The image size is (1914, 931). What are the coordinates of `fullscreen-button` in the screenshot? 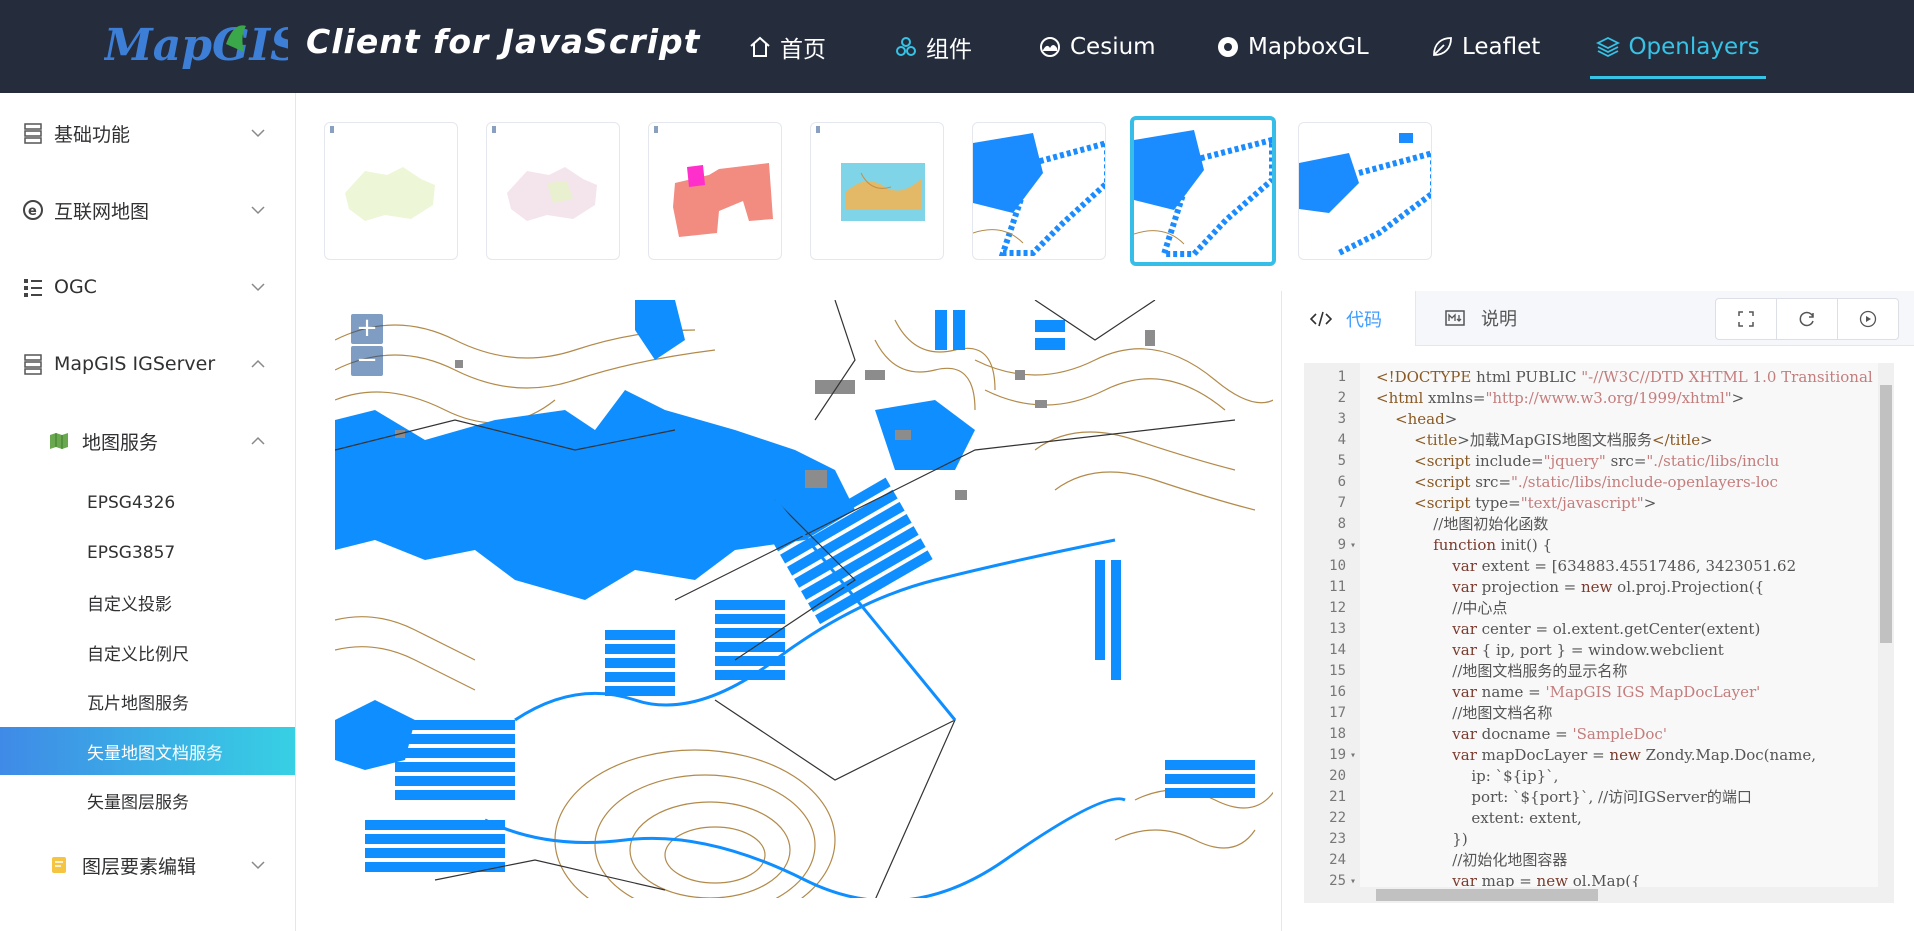 It's located at (1746, 319).